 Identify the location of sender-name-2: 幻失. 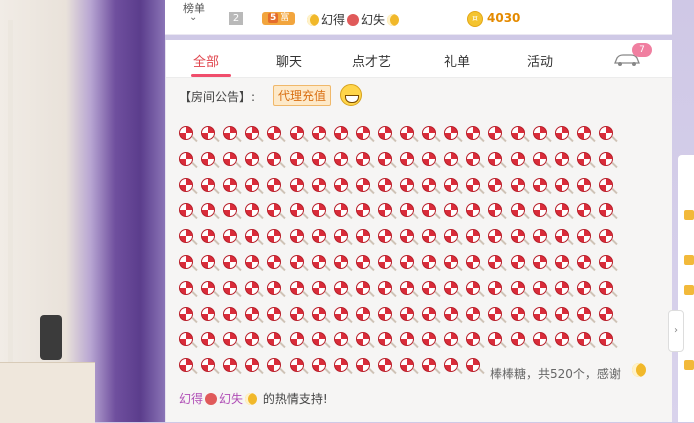
(231, 399).